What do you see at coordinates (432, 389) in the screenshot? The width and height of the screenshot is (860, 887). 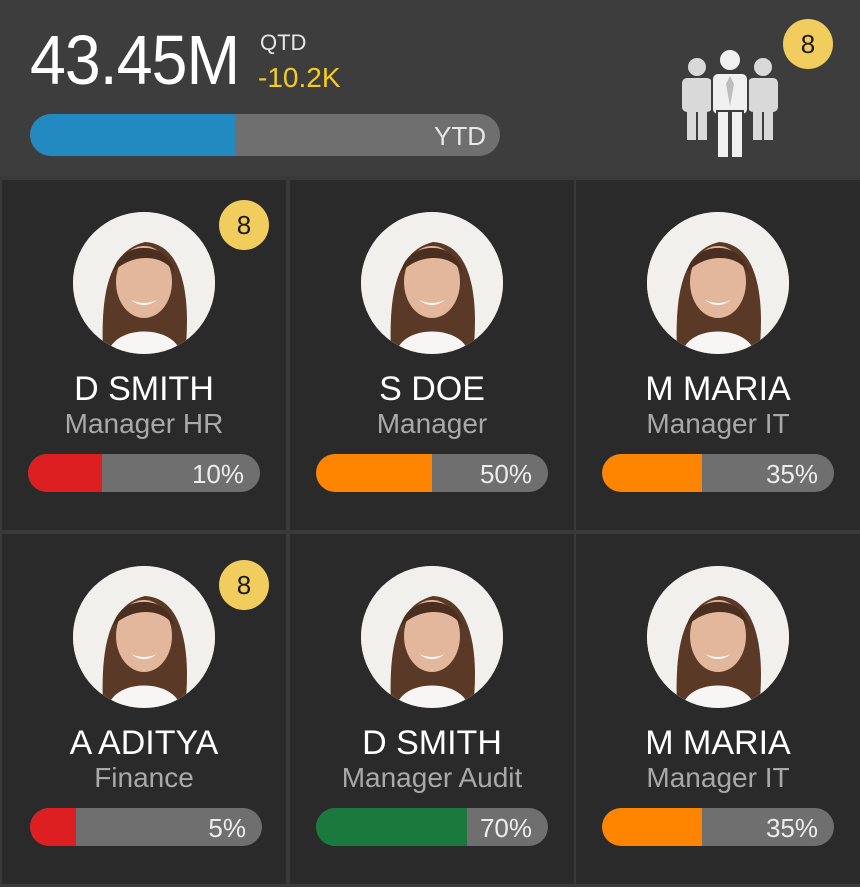 I see `employee-name: S DOE` at bounding box center [432, 389].